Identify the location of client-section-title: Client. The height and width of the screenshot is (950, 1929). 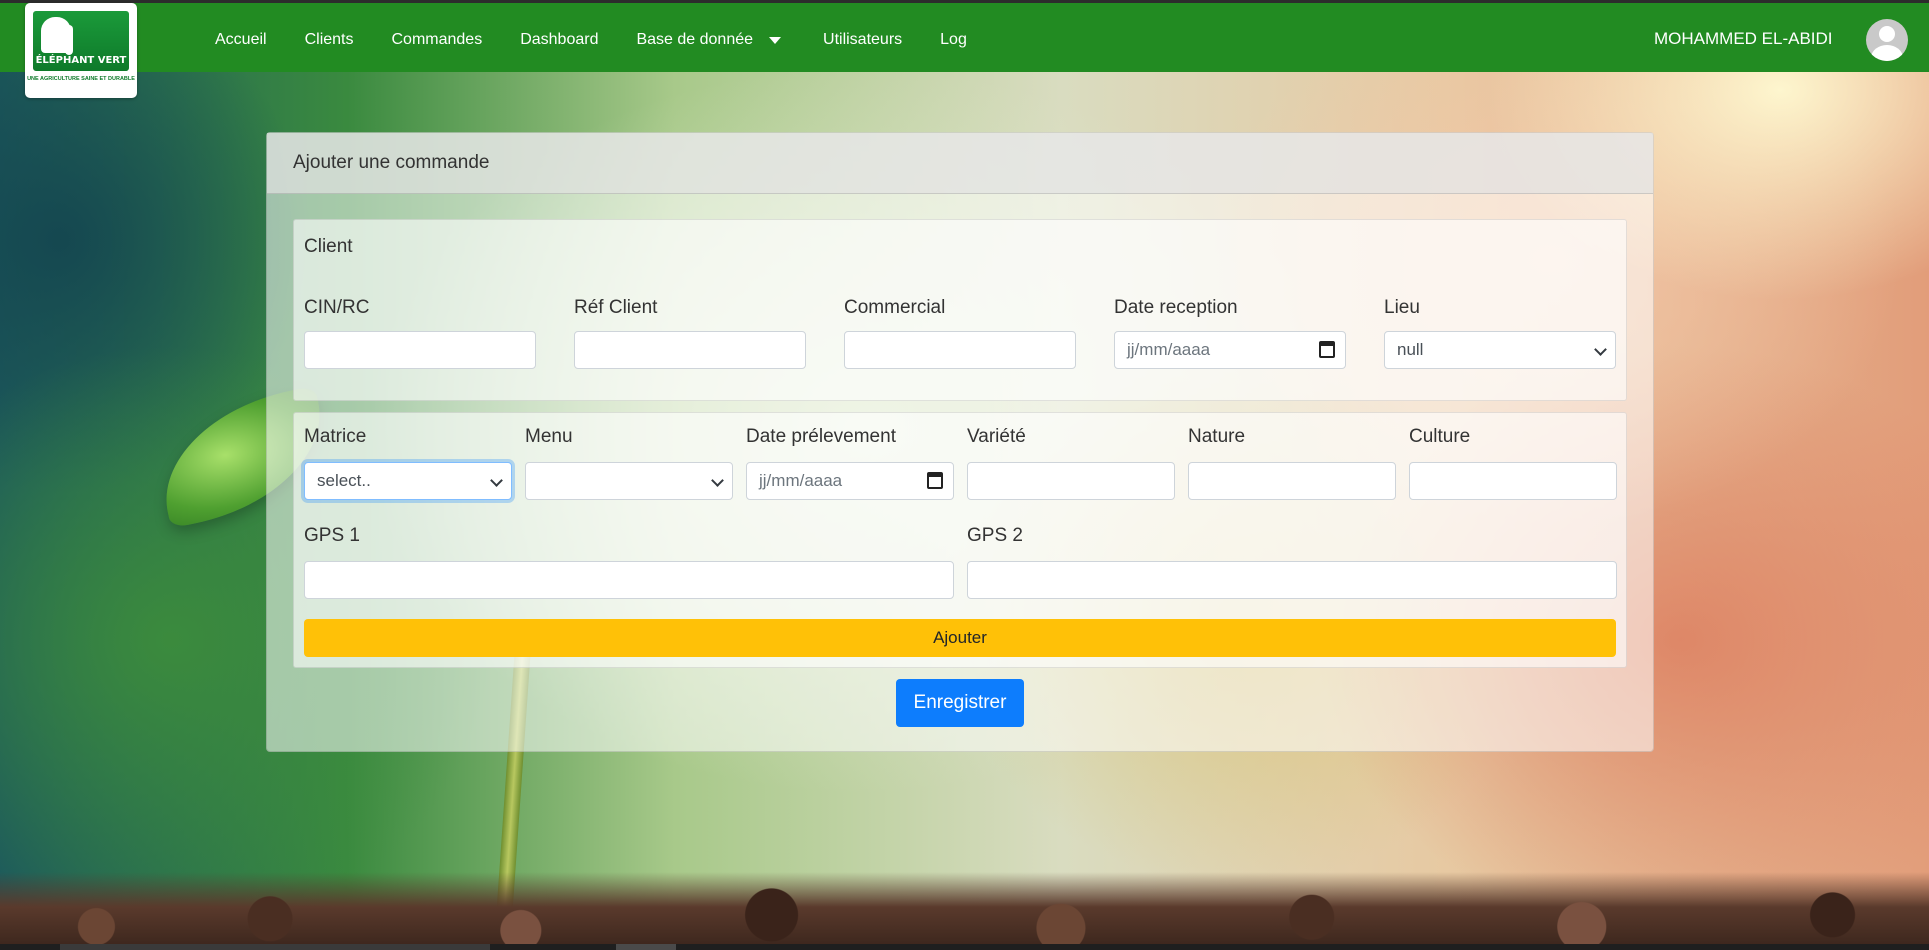
(328, 246).